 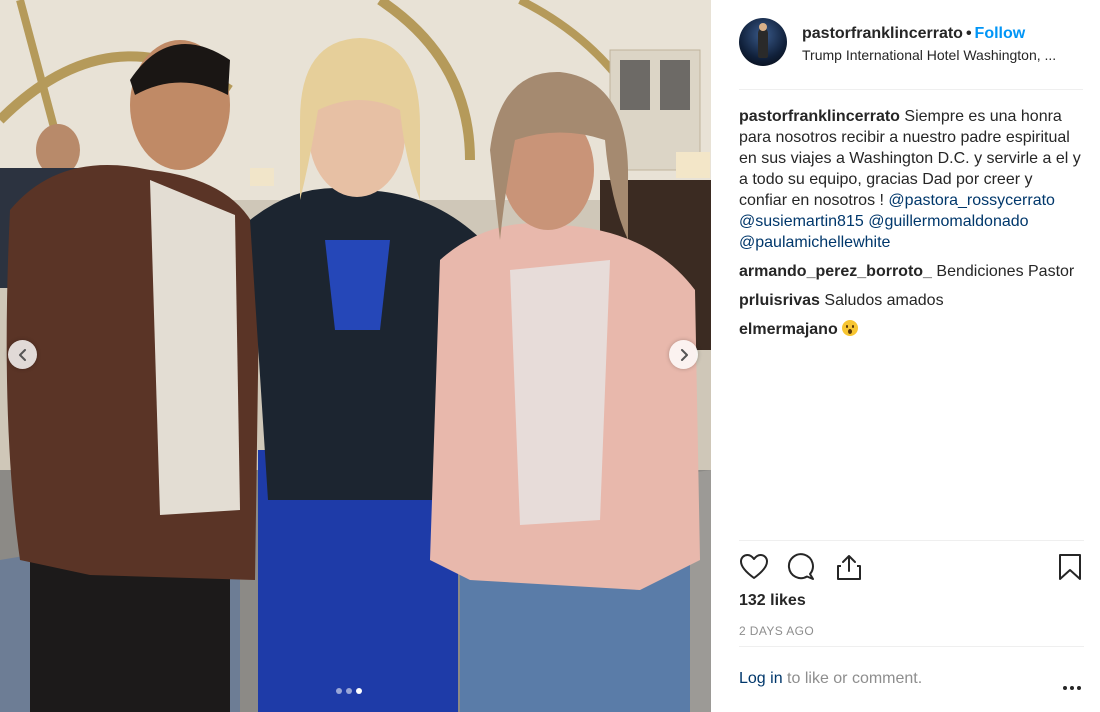 What do you see at coordinates (835, 271) in the screenshot?
I see `comment-username: armando_perez_borroto_` at bounding box center [835, 271].